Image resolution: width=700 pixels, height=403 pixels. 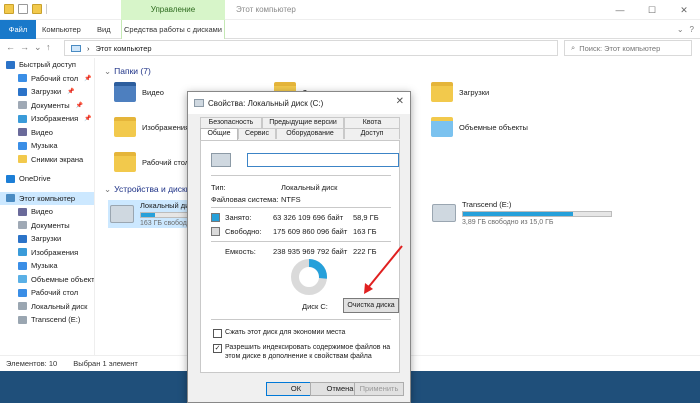 I want to click on folder-pictures: Изображения, so click(x=151, y=127).